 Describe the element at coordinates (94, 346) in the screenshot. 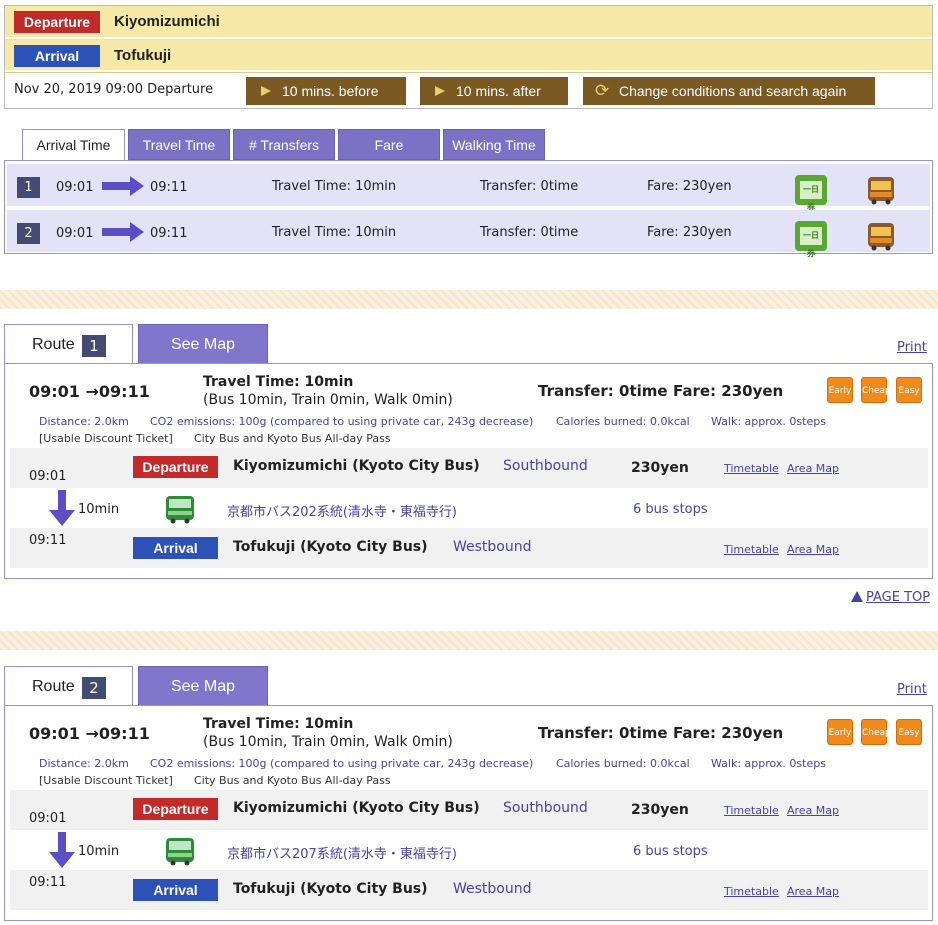

I see `route-number: 1` at that location.